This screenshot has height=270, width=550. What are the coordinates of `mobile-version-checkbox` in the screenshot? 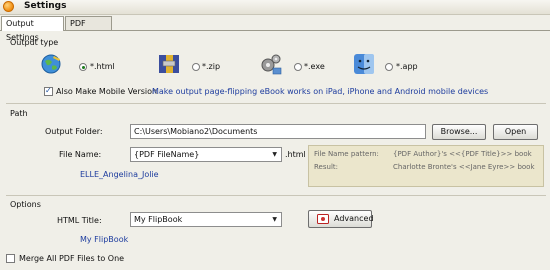 It's located at (48, 91).